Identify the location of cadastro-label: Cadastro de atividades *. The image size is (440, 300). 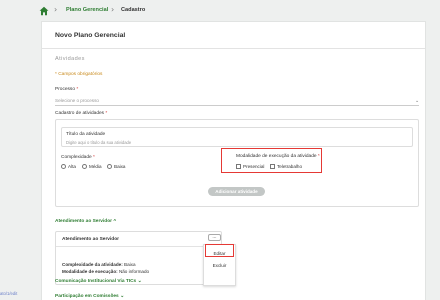
(81, 113).